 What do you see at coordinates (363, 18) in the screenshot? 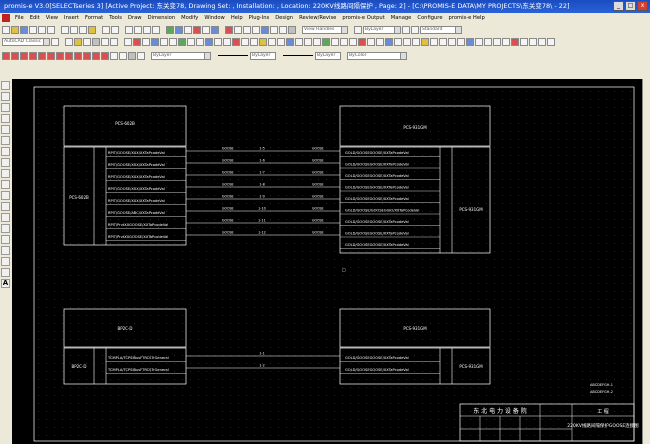
I see `menu-output: promis-e Output` at bounding box center [363, 18].